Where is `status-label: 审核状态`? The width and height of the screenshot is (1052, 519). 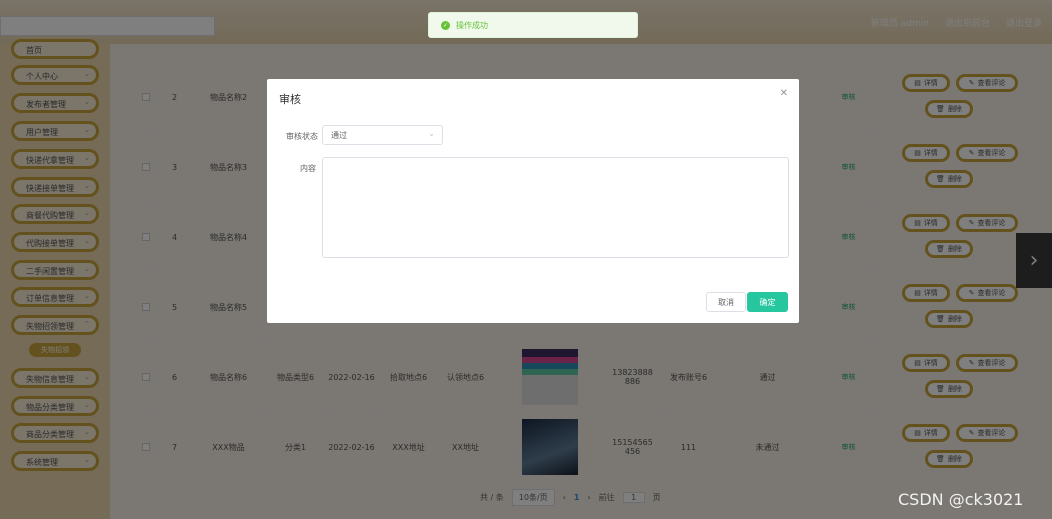 status-label: 审核状态 is located at coordinates (302, 136).